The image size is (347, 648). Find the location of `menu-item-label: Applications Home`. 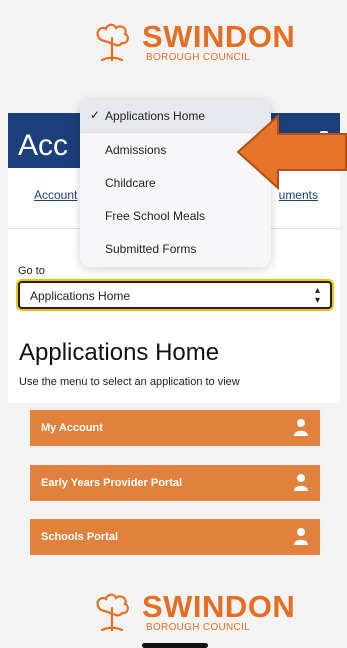

menu-item-label: Applications Home is located at coordinates (155, 116).